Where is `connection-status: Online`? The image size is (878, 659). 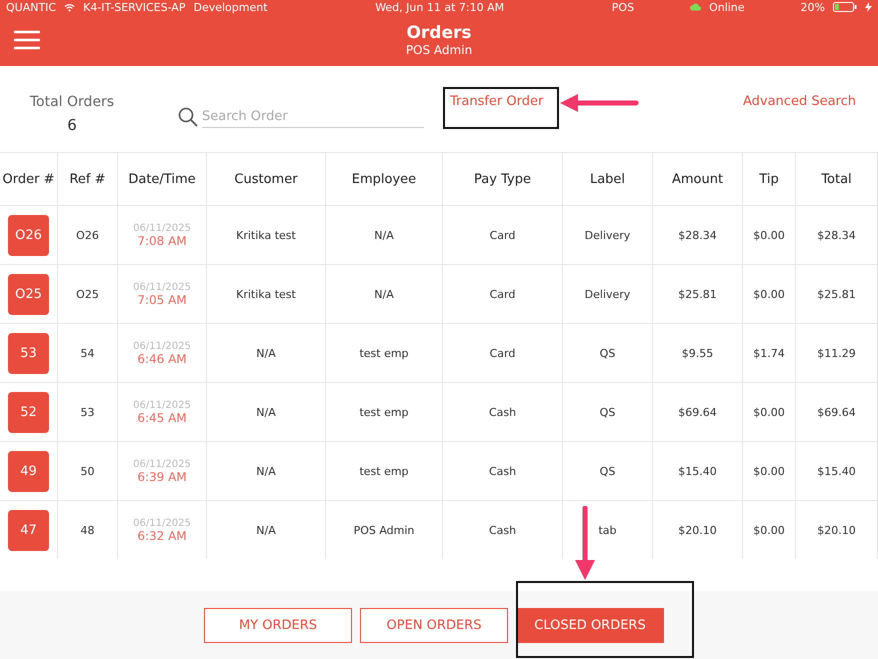
connection-status: Online is located at coordinates (727, 7).